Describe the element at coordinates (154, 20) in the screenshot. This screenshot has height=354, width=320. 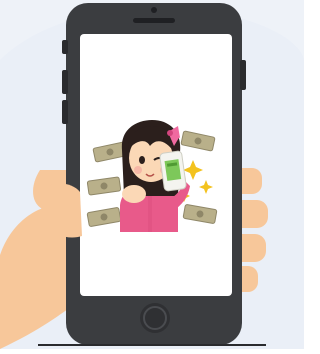
I see `speaker-grille` at that location.